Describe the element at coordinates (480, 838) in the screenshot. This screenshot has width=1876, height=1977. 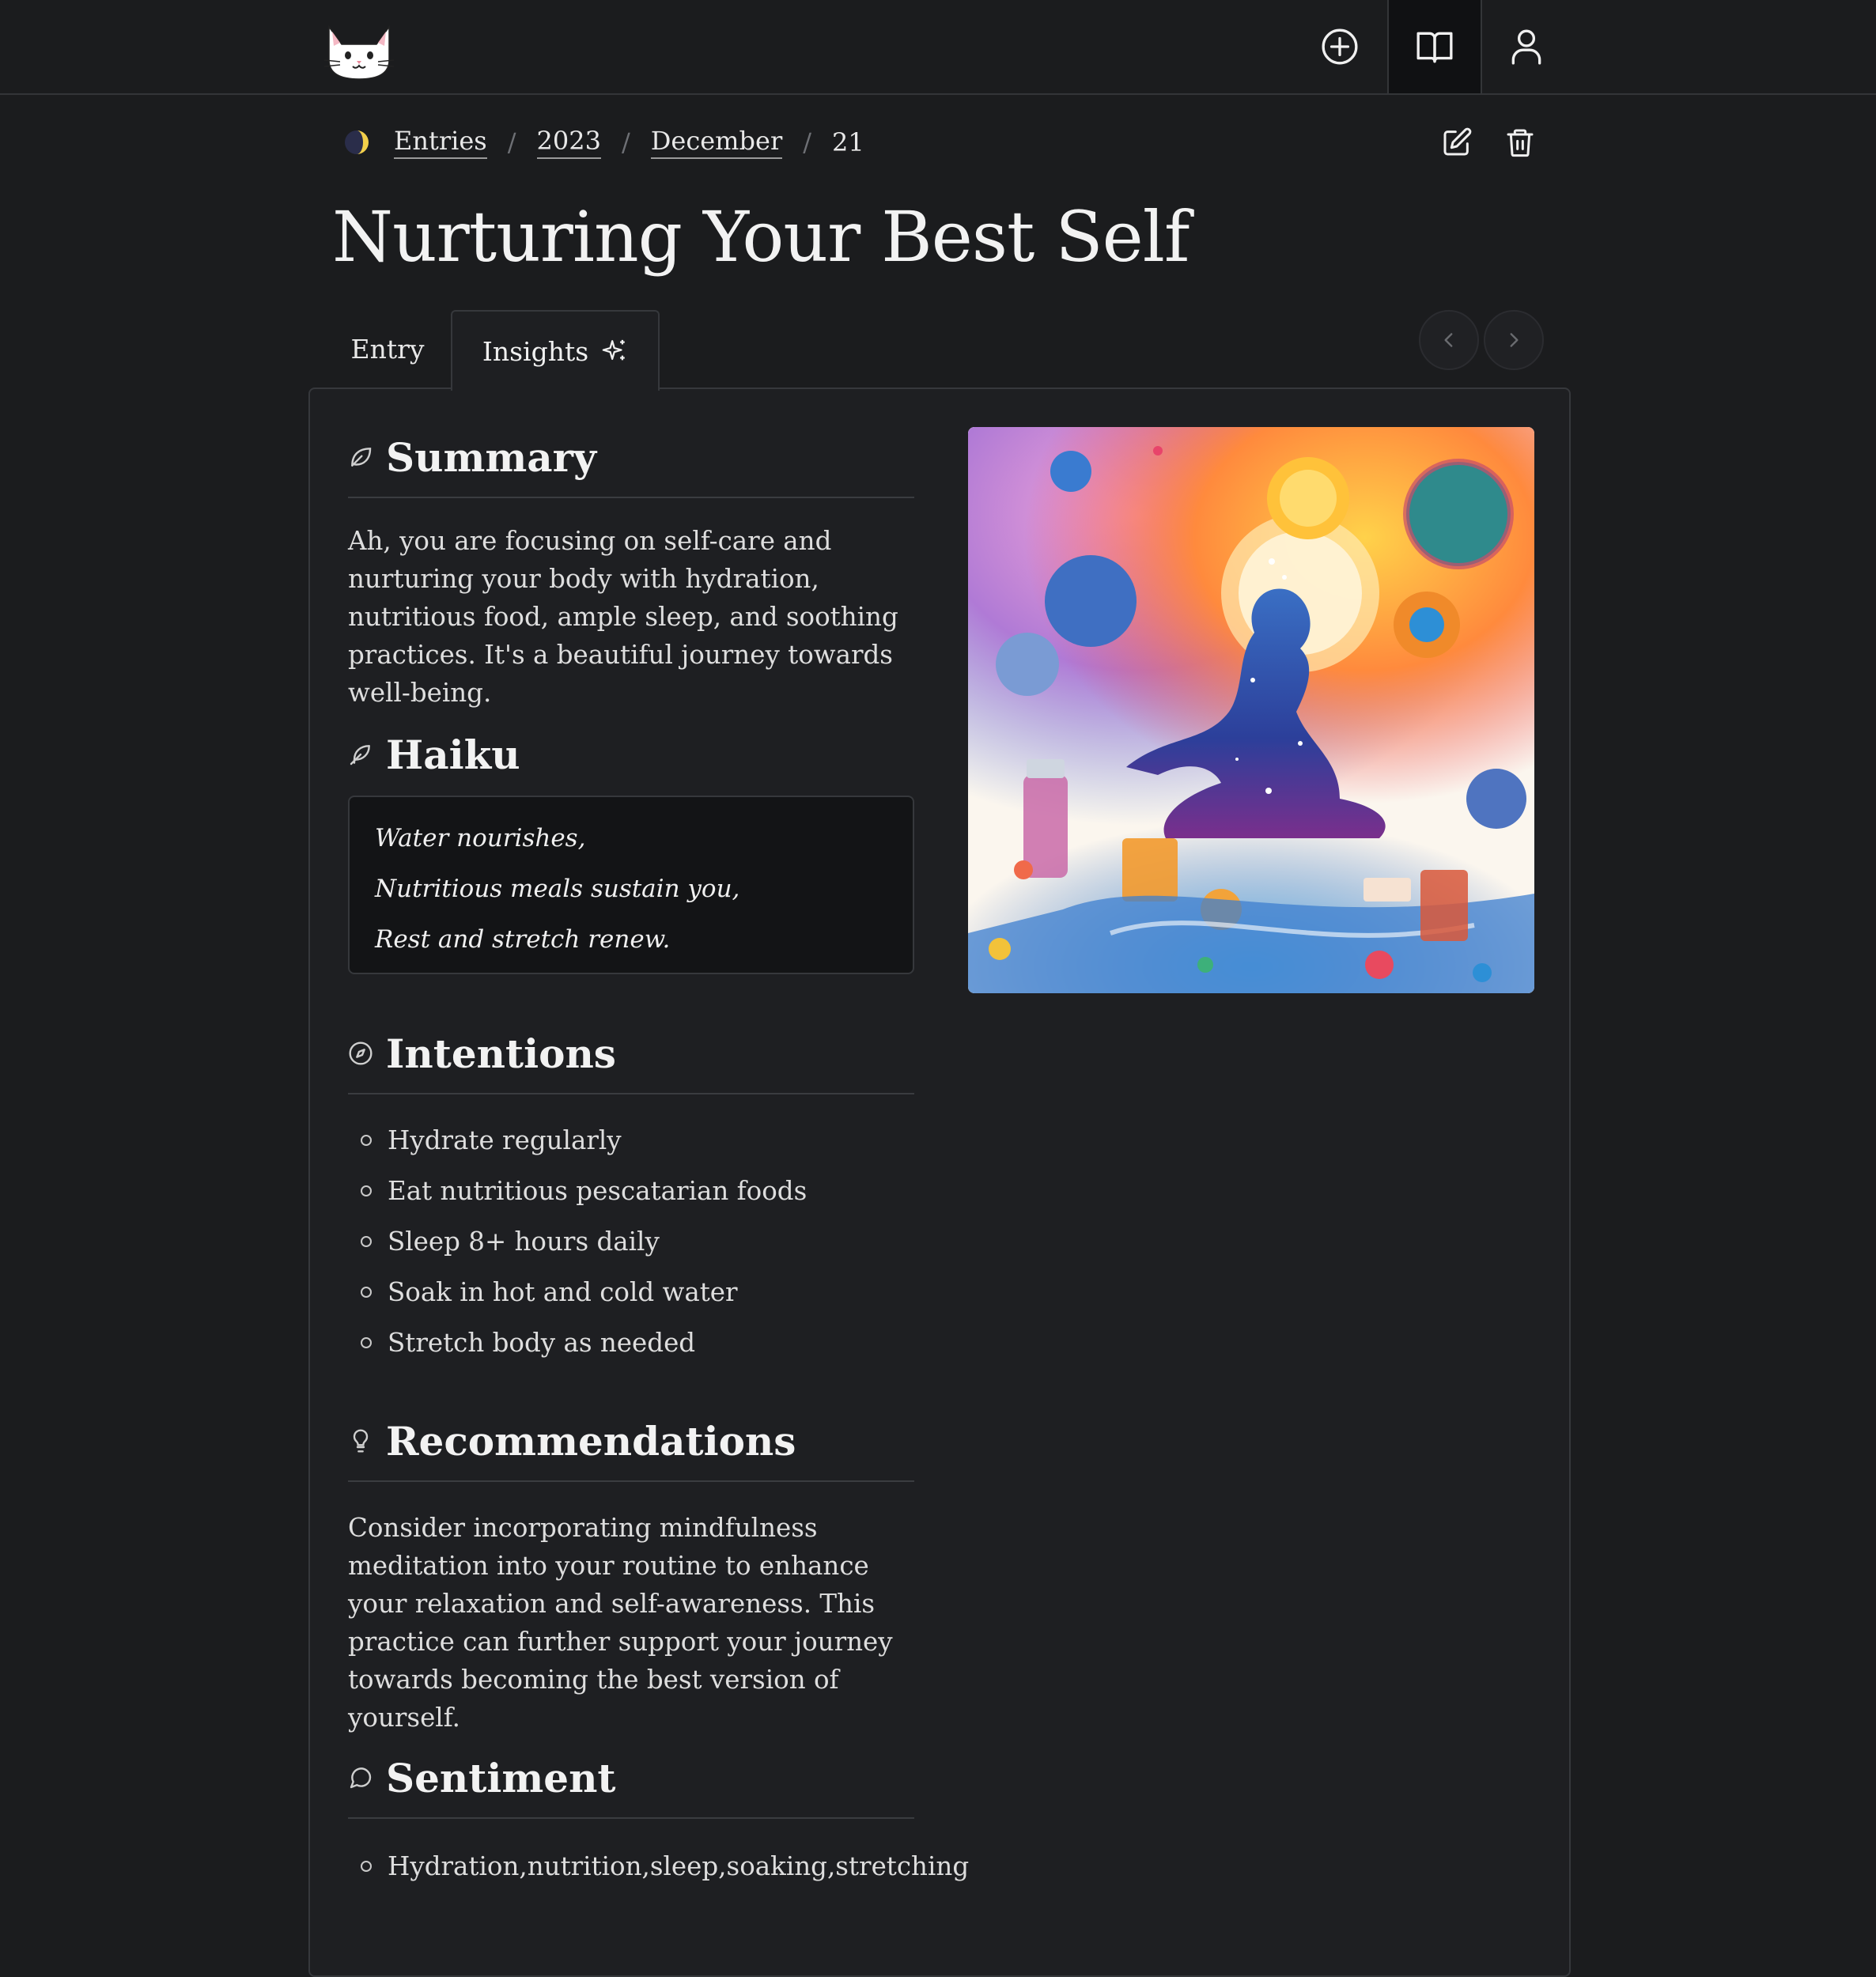
I see `haiku-line: Water nourishes,` at that location.